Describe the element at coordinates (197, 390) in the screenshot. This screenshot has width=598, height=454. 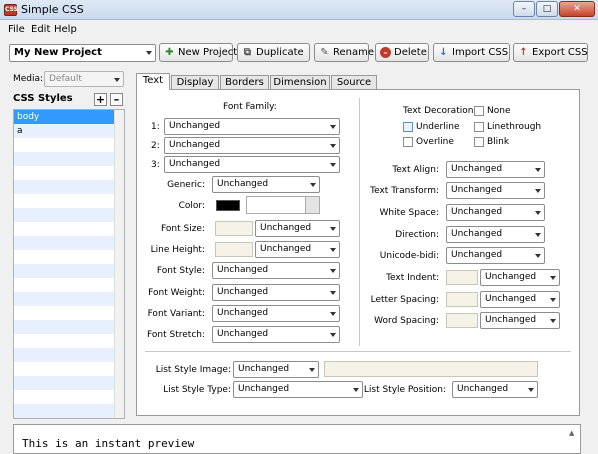
I see `list-style-type-label: List Style Type:` at that location.